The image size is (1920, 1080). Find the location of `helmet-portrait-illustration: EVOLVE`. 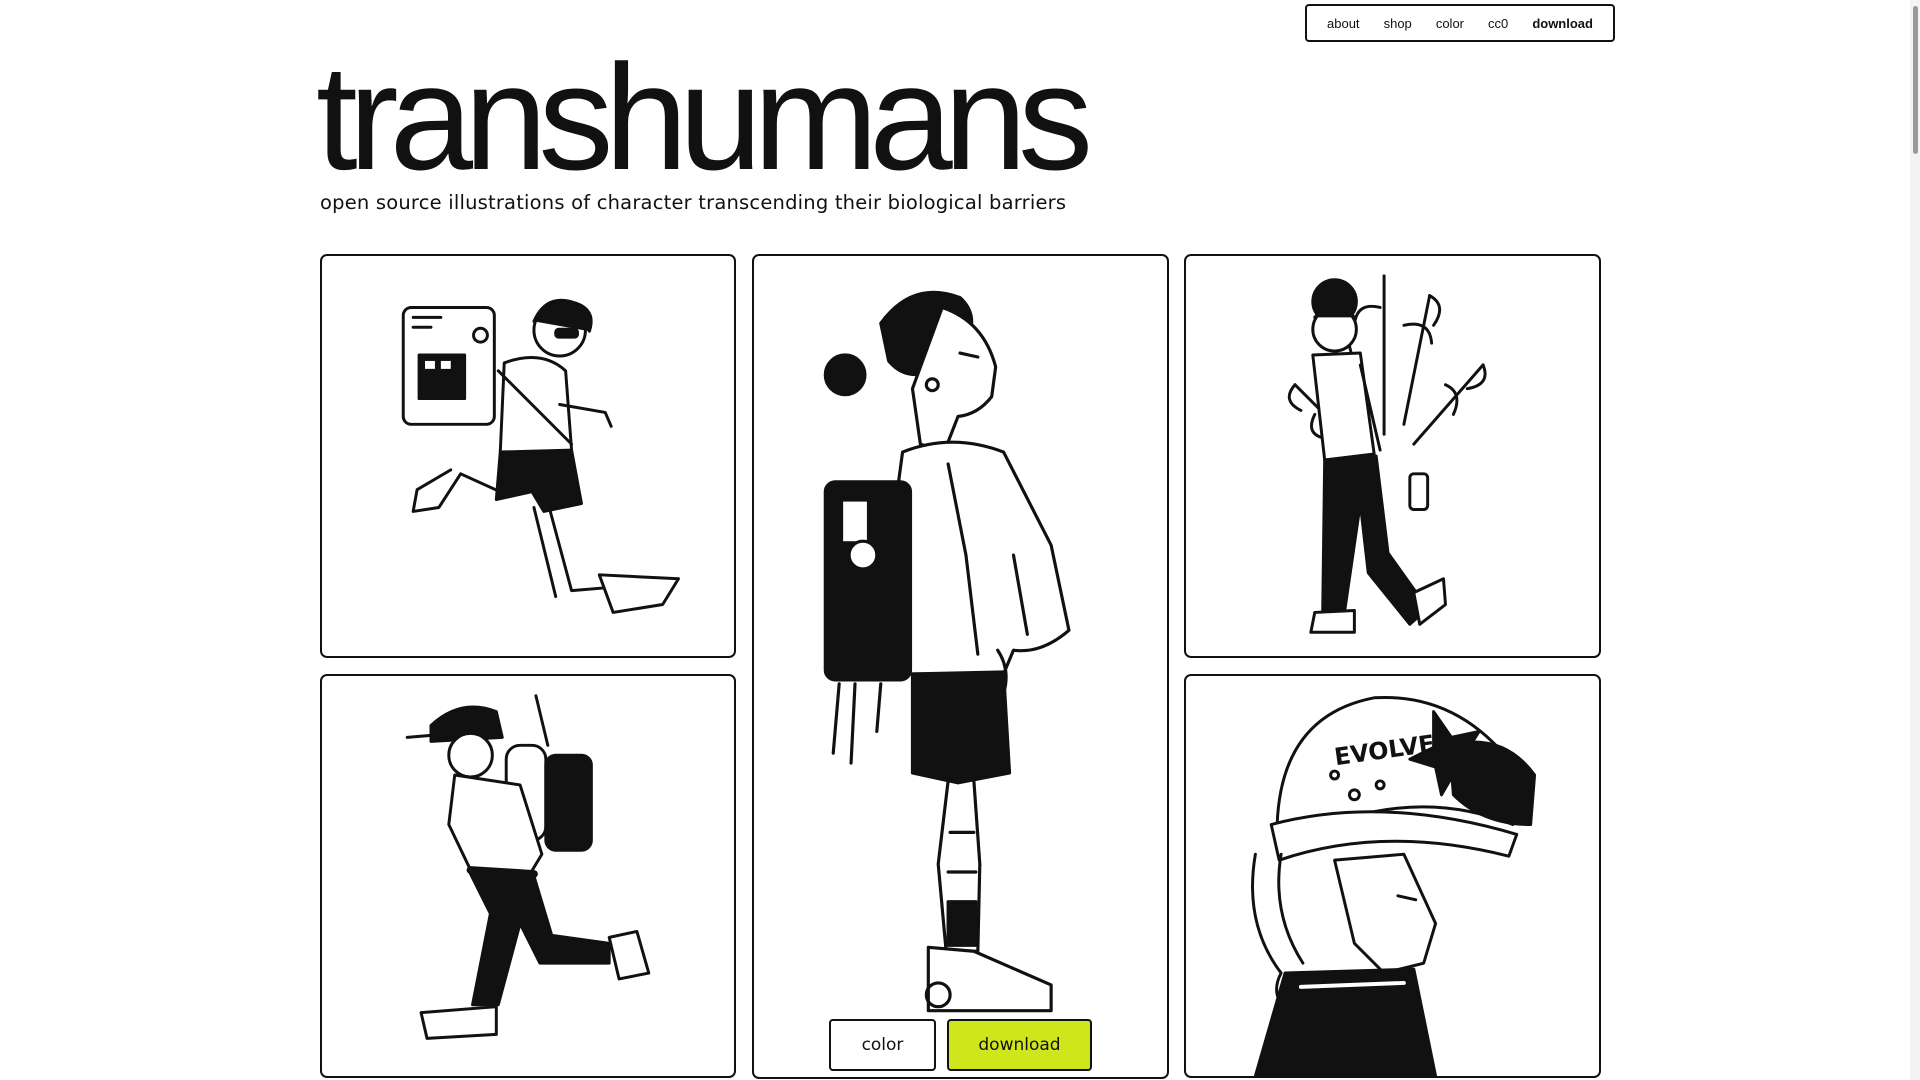

helmet-portrait-illustration: EVOLVE is located at coordinates (1394, 885).